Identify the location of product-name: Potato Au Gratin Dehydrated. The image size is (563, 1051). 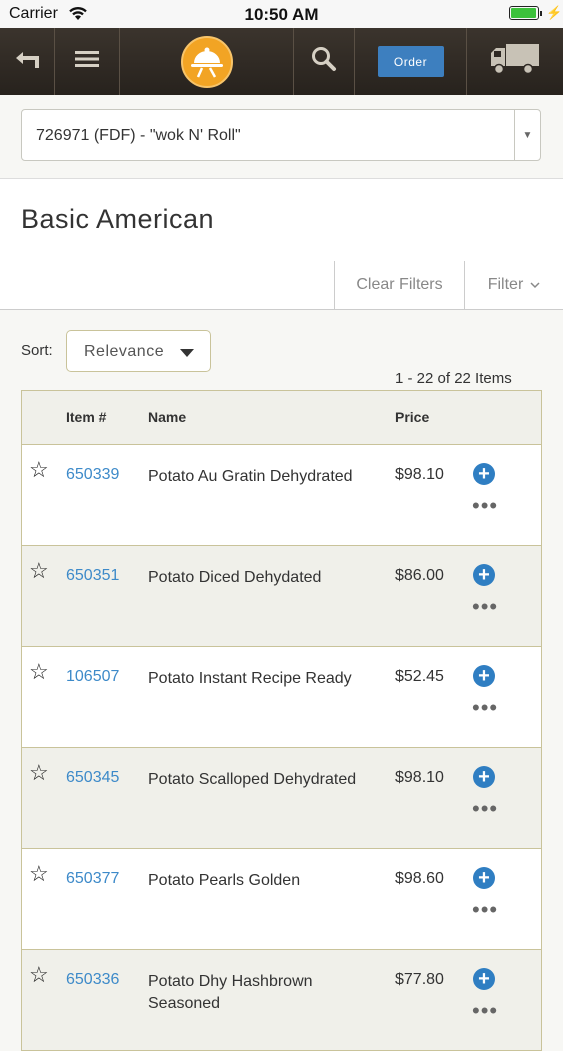
(250, 476).